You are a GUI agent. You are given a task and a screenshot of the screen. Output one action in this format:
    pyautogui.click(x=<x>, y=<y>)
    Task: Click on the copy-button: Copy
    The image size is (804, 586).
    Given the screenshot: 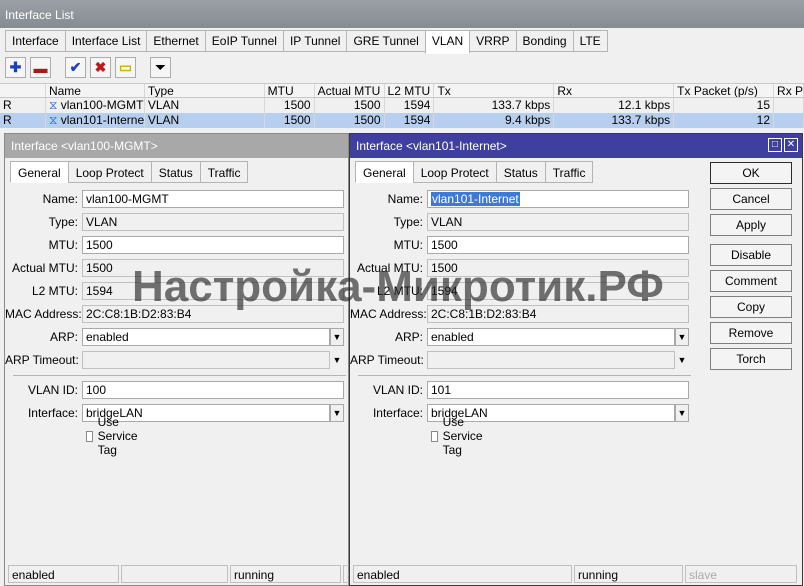 What is the action you would take?
    pyautogui.click(x=751, y=307)
    